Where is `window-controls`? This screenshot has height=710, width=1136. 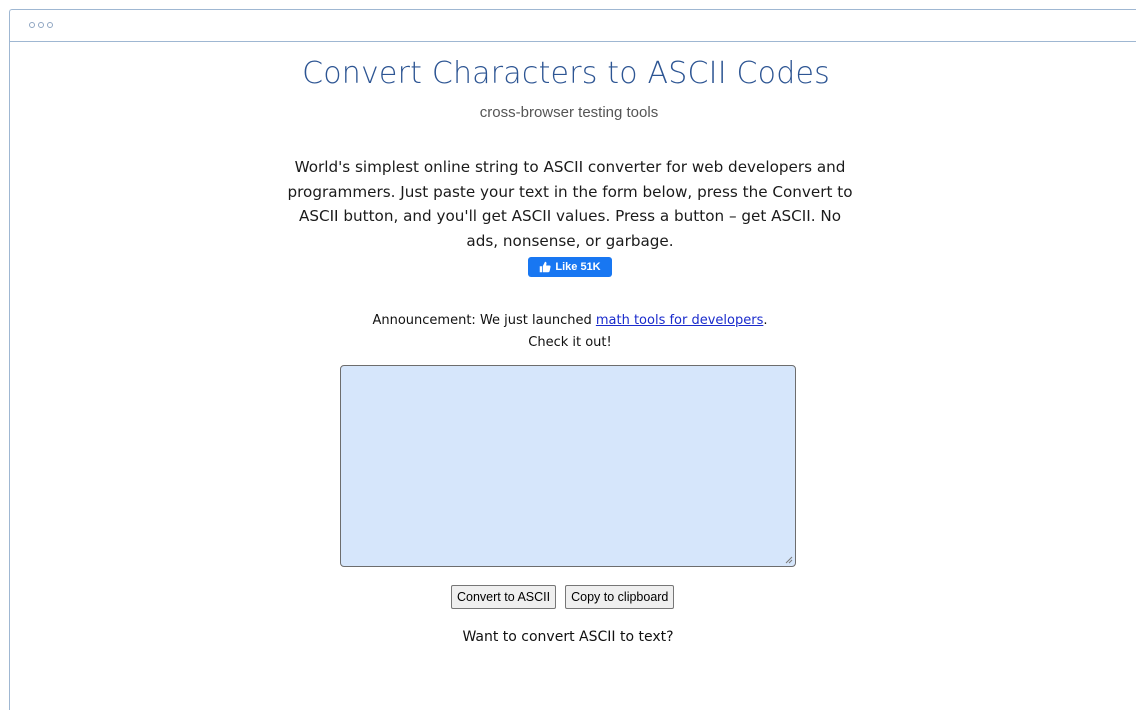
window-controls is located at coordinates (41, 25).